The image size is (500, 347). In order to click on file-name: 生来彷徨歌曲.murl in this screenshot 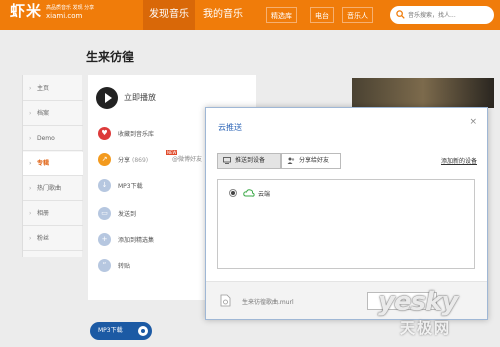, I will do `click(268, 302)`.